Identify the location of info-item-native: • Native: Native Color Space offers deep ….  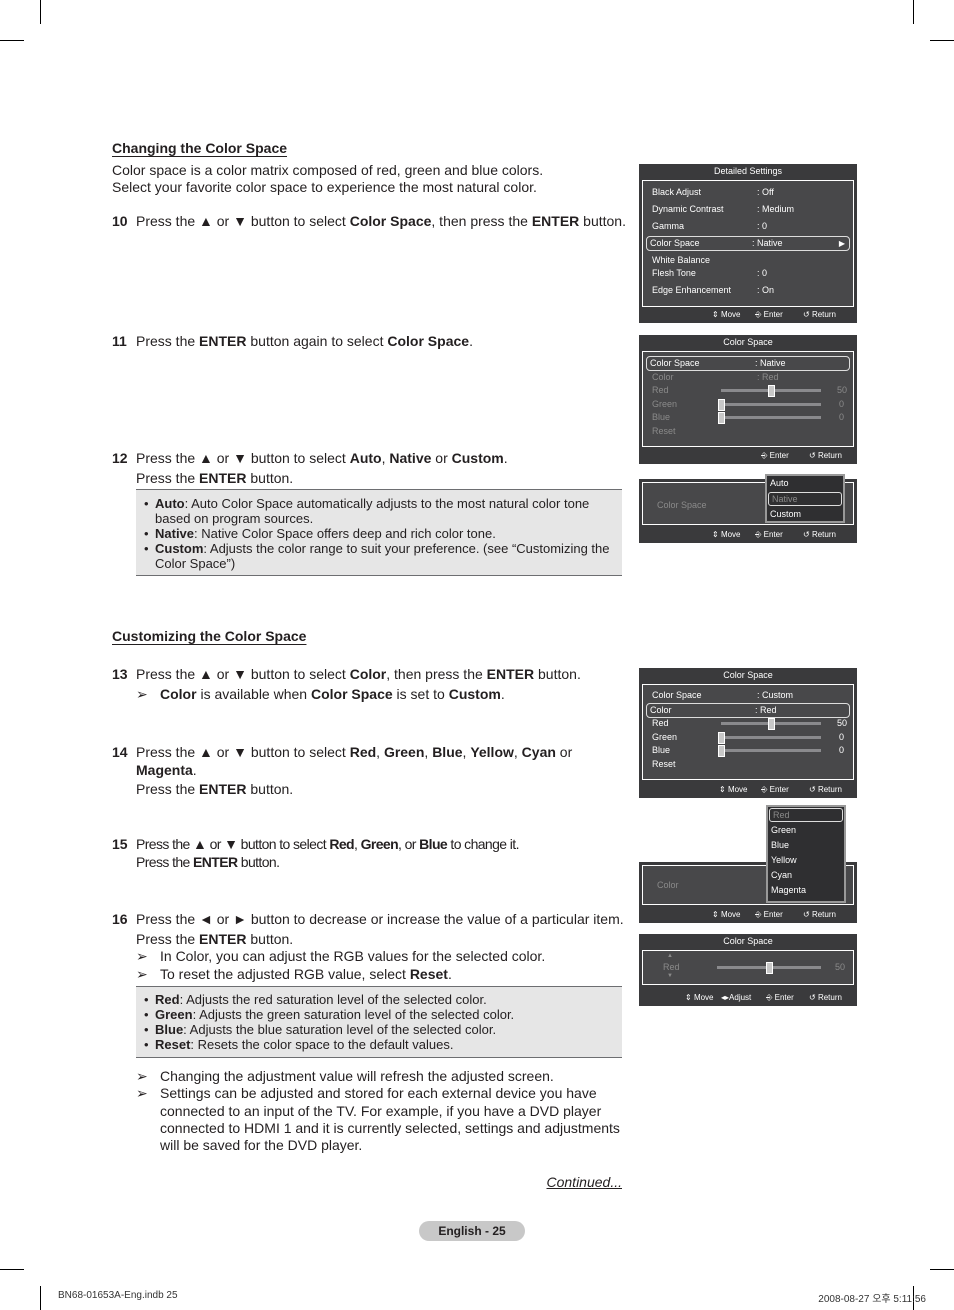
(320, 533).